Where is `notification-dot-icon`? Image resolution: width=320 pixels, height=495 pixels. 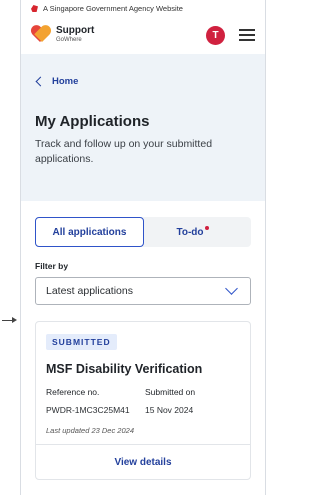
notification-dot-icon is located at coordinates (206, 228).